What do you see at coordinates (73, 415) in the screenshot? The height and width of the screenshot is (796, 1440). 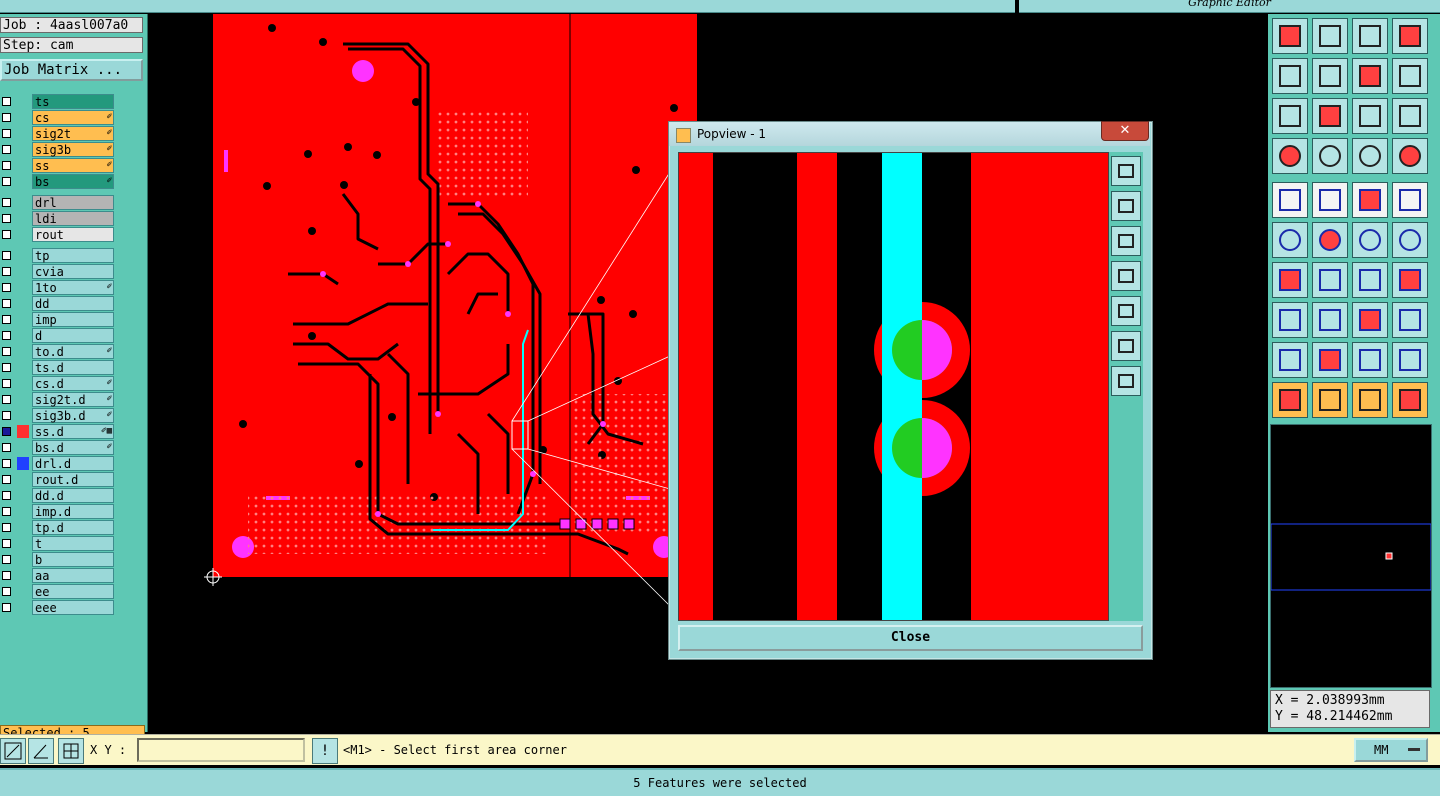 I see `layer-name: sig3b.d` at bounding box center [73, 415].